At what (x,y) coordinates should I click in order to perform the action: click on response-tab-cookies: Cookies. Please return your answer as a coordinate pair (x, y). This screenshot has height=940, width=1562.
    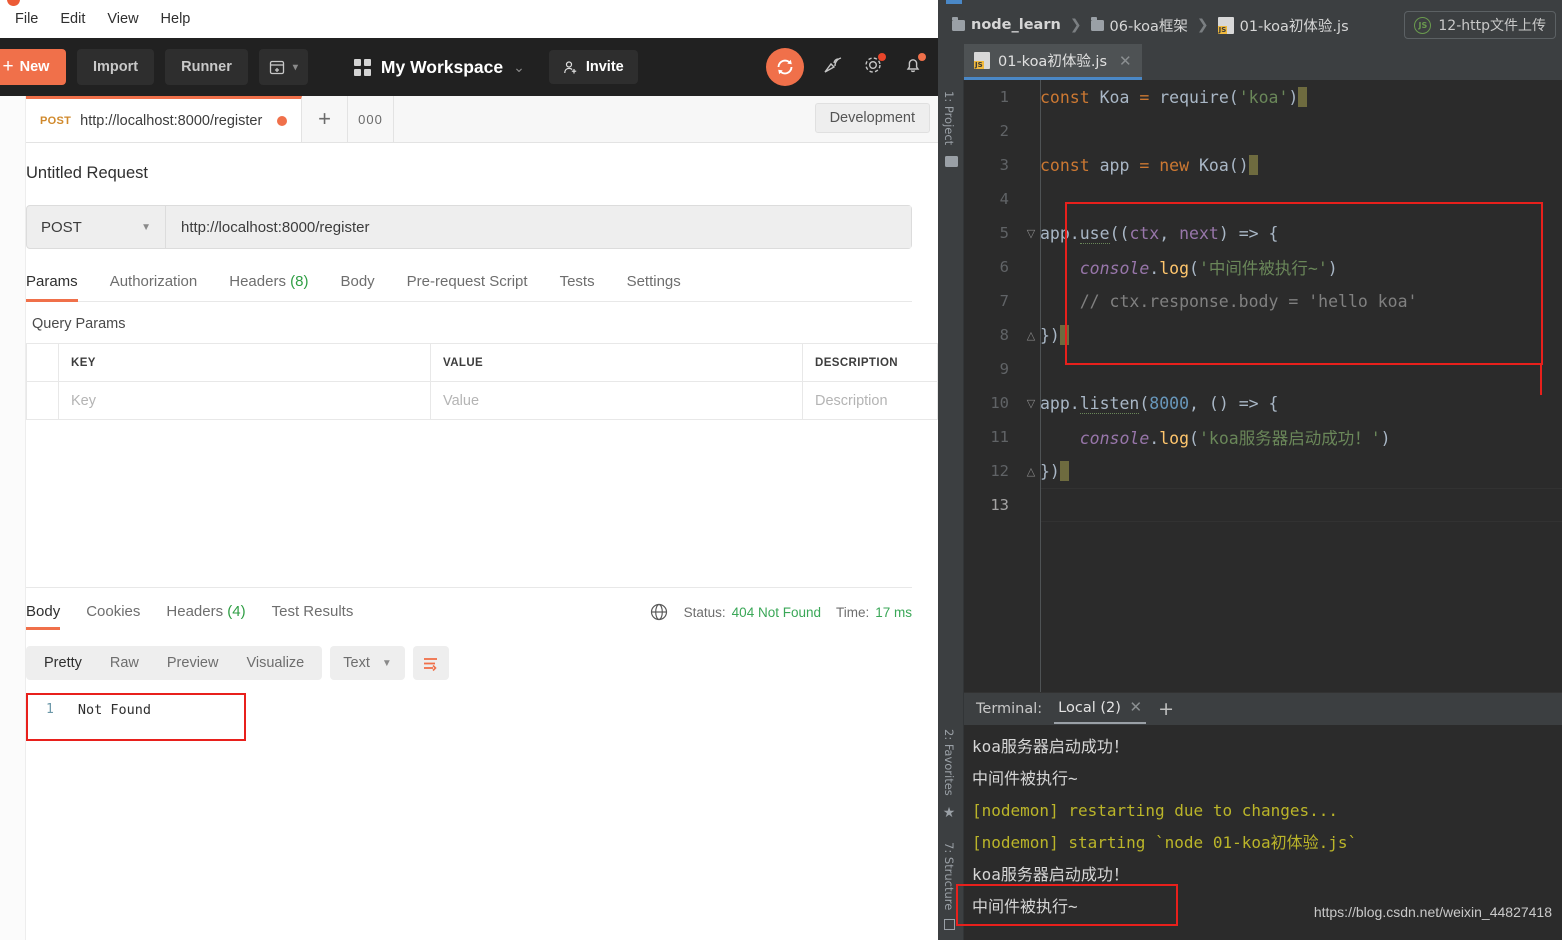
    Looking at the image, I should click on (113, 616).